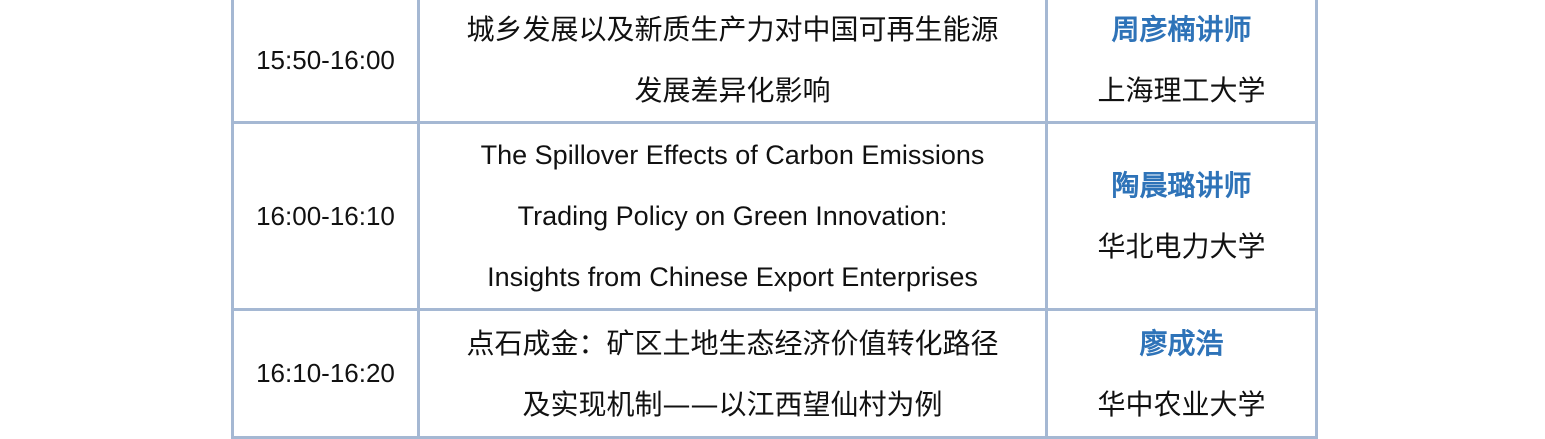 The image size is (1545, 439). Describe the element at coordinates (1181, 185) in the screenshot. I see `speaker-name: 陶晨璐讲师` at that location.